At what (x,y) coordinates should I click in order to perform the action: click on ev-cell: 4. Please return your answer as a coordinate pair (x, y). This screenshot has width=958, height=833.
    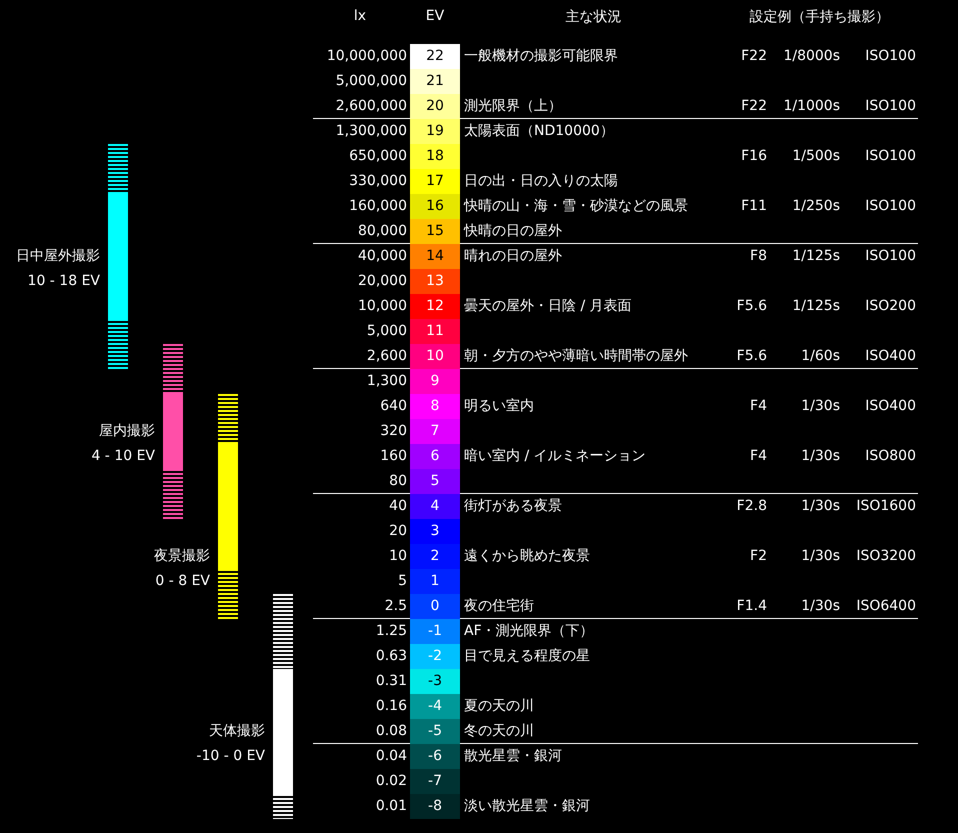
    Looking at the image, I should click on (435, 506).